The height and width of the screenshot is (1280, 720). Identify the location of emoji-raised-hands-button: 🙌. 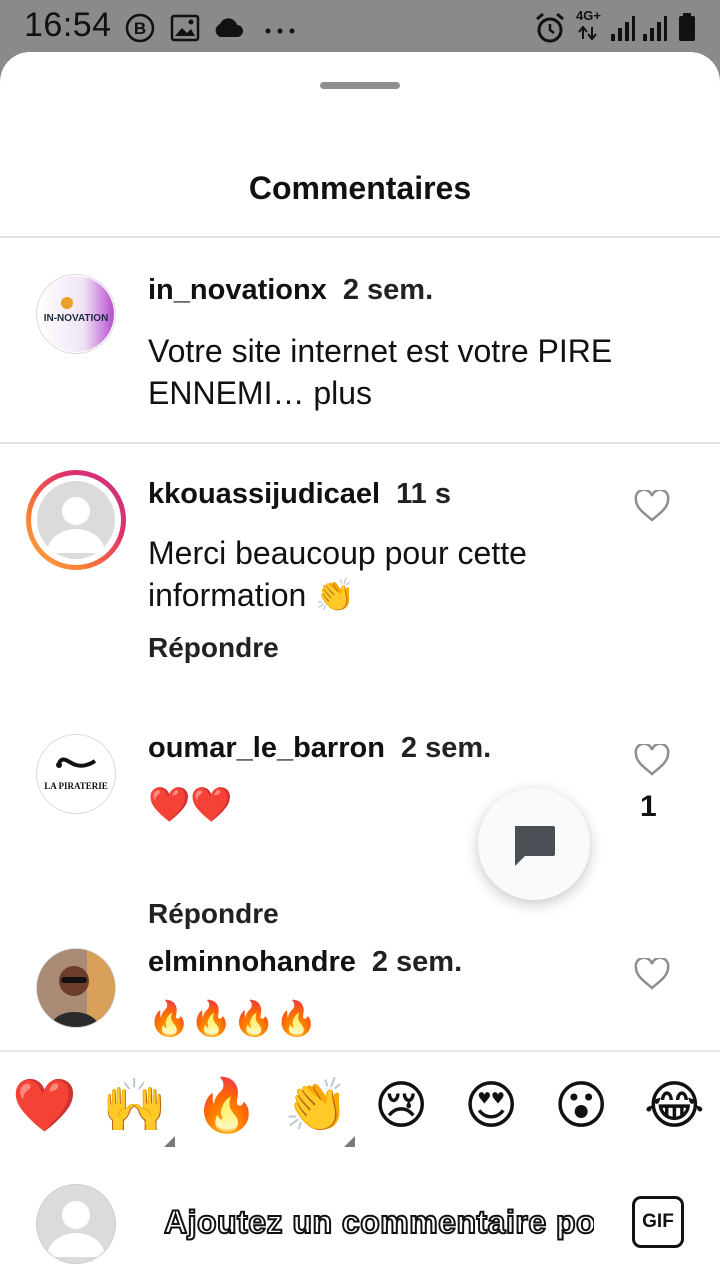
(134, 1106).